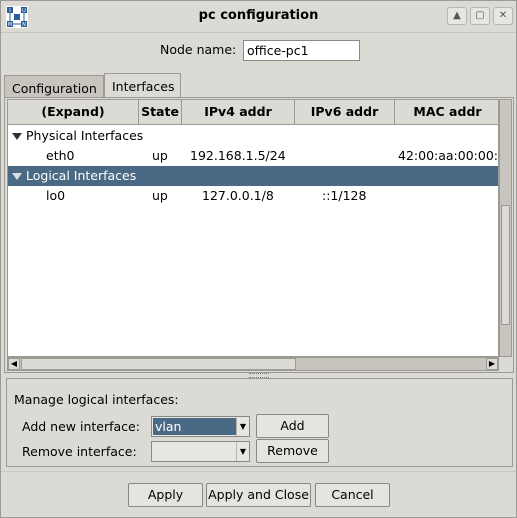 Image resolution: width=517 pixels, height=518 pixels. Describe the element at coordinates (195, 451) in the screenshot. I see `remove-interface-value` at that location.